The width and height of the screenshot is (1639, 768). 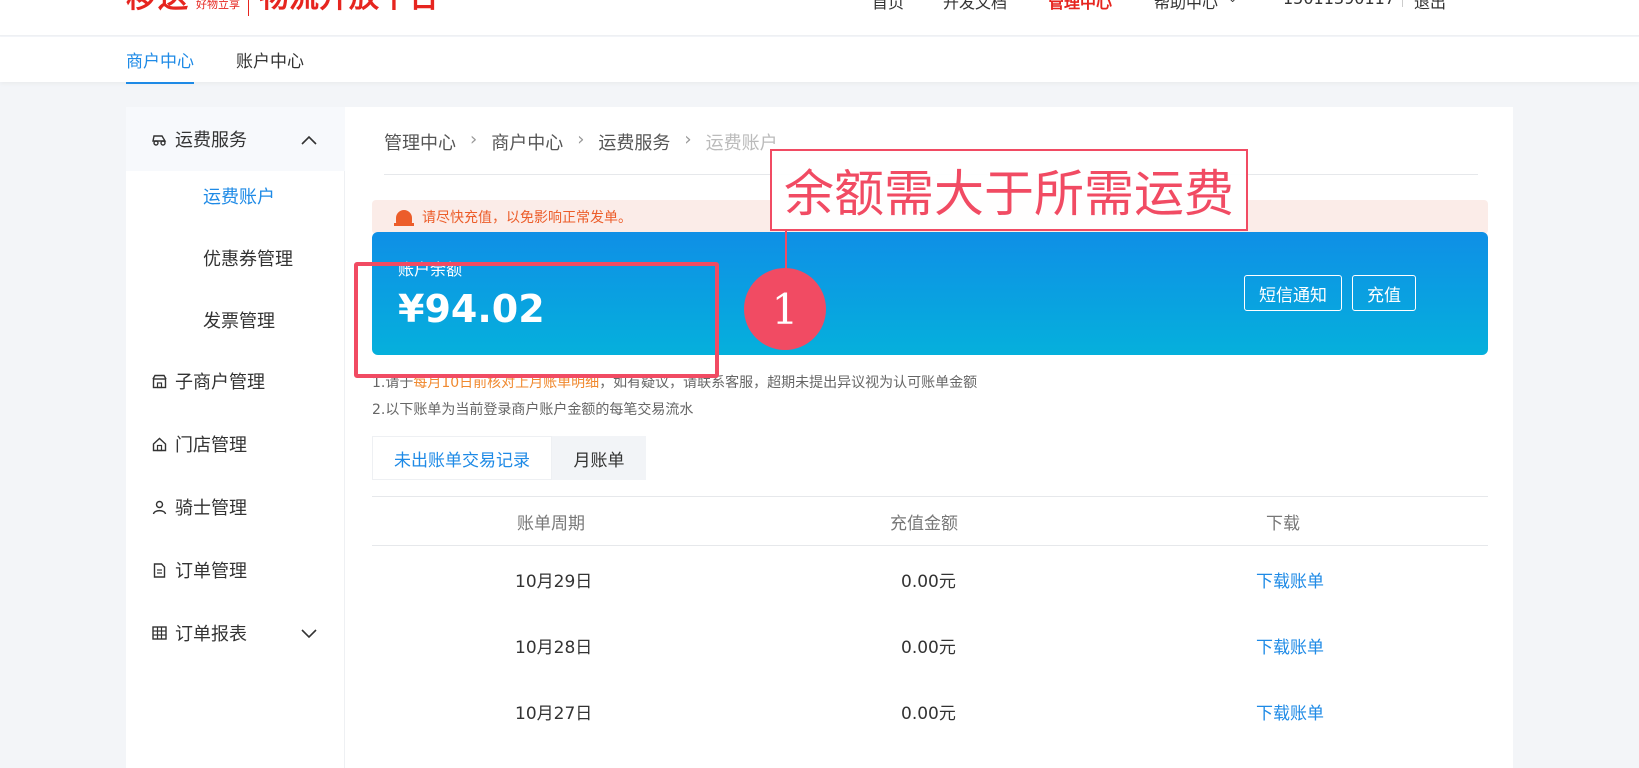 I want to click on sidebar-item-sub-merchant: 子商户管理, so click(x=235, y=381).